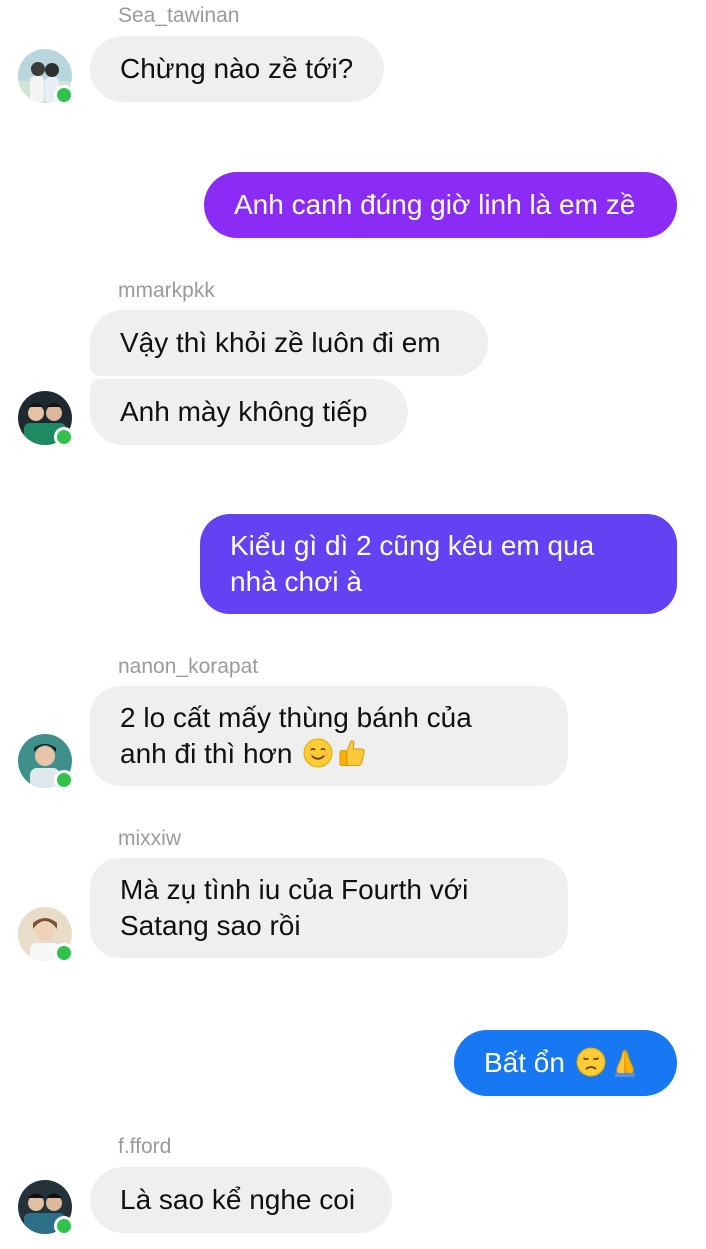  What do you see at coordinates (46, 77) in the screenshot?
I see `avatar-sea-tawinan` at bounding box center [46, 77].